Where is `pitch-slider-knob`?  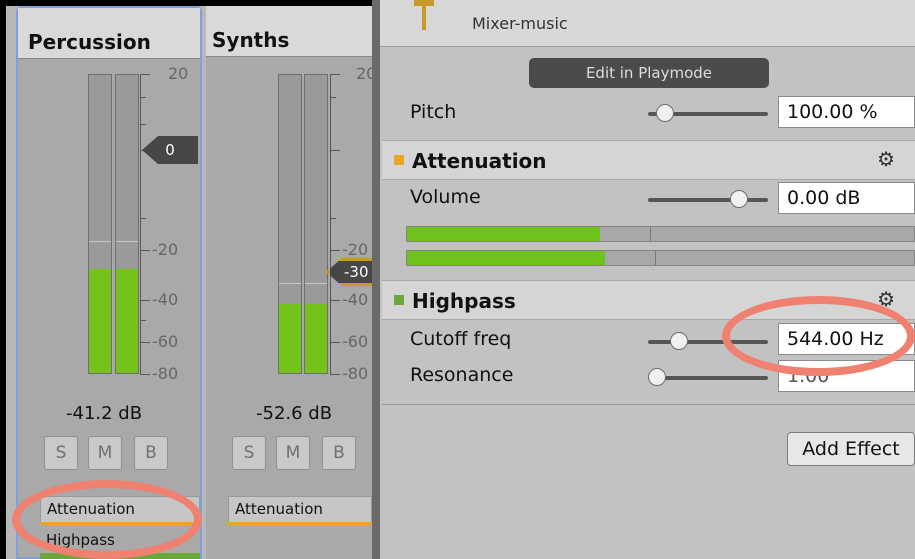 pitch-slider-knob is located at coordinates (665, 113).